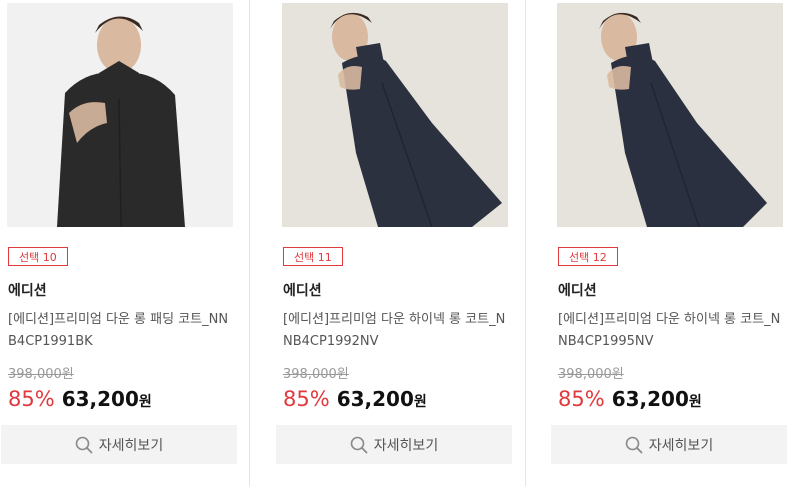  I want to click on product-name: [에디션]프리미엄 다운 하이넥 롱 코트_NNB4CP1995NV, so click(670, 331).